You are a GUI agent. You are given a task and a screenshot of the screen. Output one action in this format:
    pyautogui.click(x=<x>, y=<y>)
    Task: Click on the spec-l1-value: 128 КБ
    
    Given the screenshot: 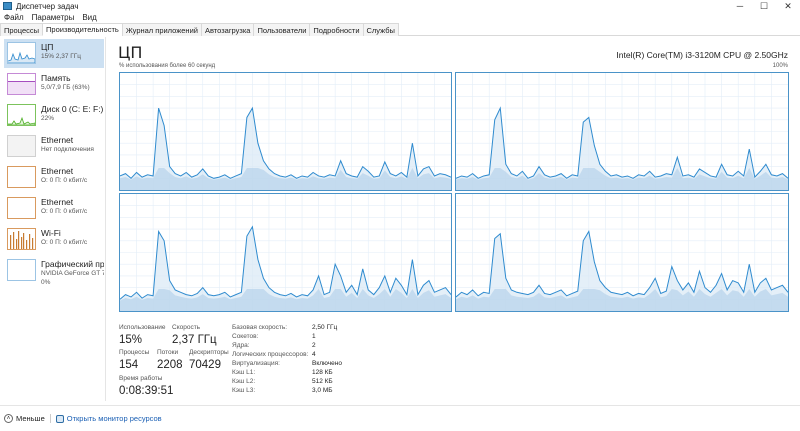 What is the action you would take?
    pyautogui.click(x=322, y=372)
    